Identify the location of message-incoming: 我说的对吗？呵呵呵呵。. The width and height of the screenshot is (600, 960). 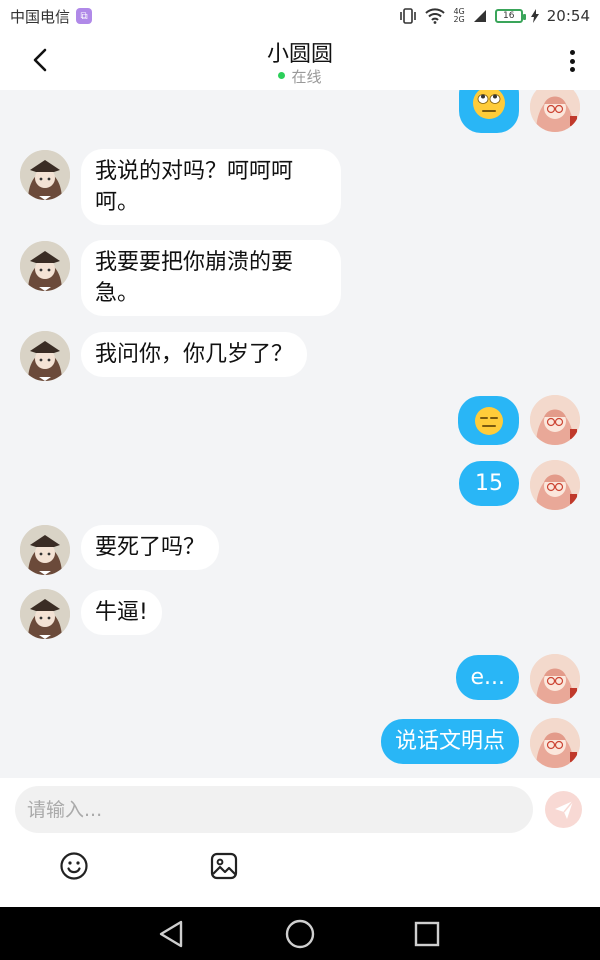
(300, 187).